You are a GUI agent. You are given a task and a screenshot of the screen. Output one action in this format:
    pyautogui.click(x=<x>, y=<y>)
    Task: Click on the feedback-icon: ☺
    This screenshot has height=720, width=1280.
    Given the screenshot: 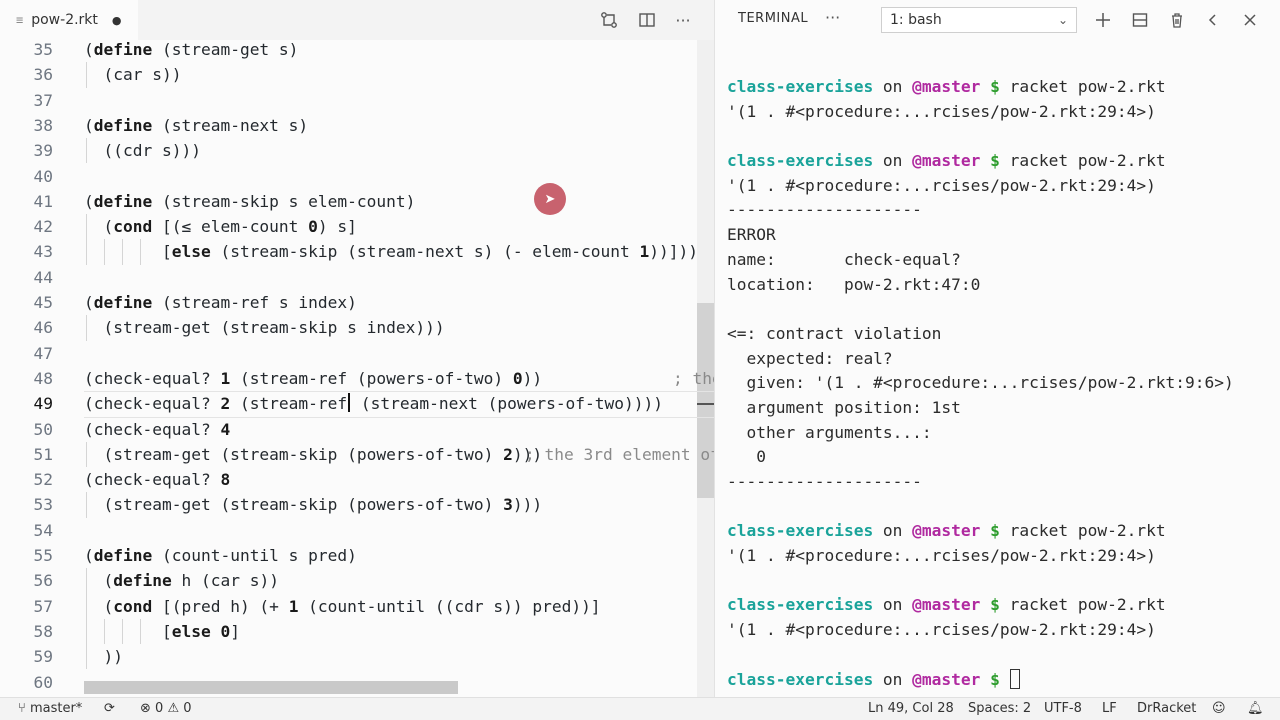 What is the action you would take?
    pyautogui.click(x=1219, y=708)
    